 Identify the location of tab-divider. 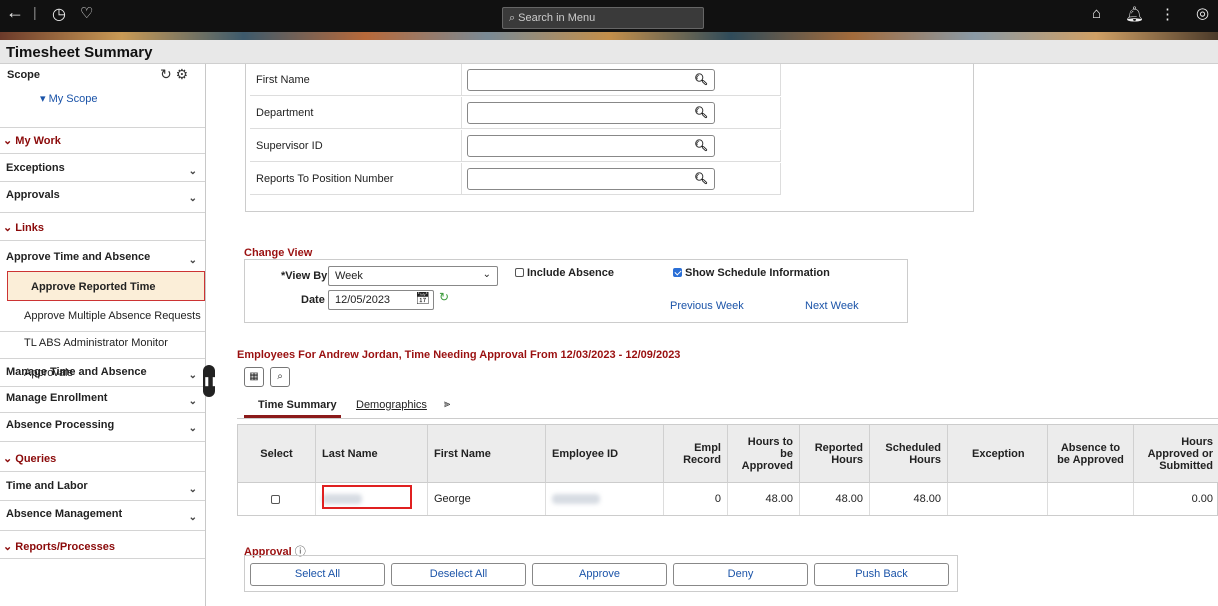
(727, 418).